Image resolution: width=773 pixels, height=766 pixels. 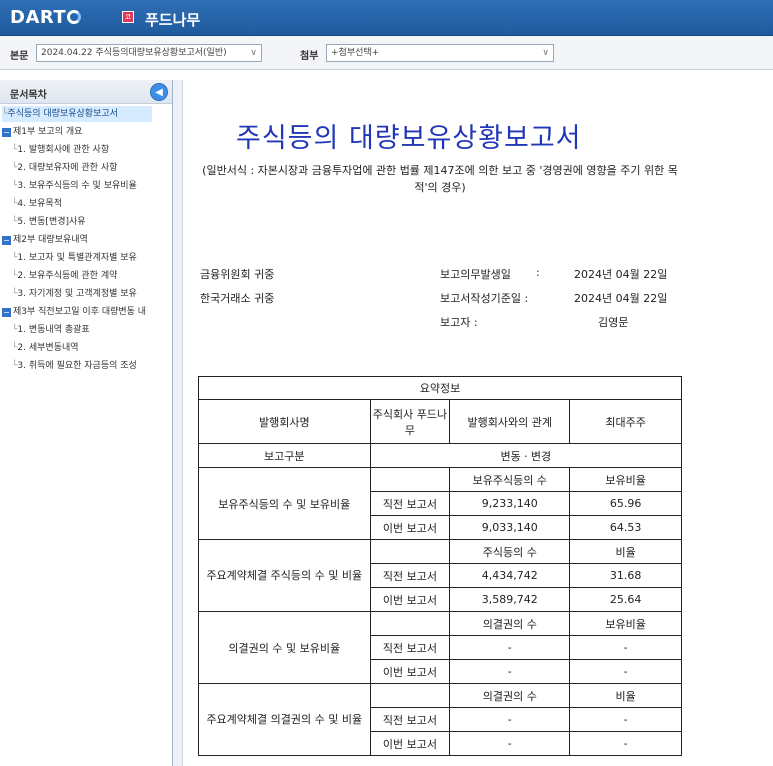 What do you see at coordinates (526, 455) in the screenshot?
I see `report-type-value: 변동ㆍ변경` at bounding box center [526, 455].